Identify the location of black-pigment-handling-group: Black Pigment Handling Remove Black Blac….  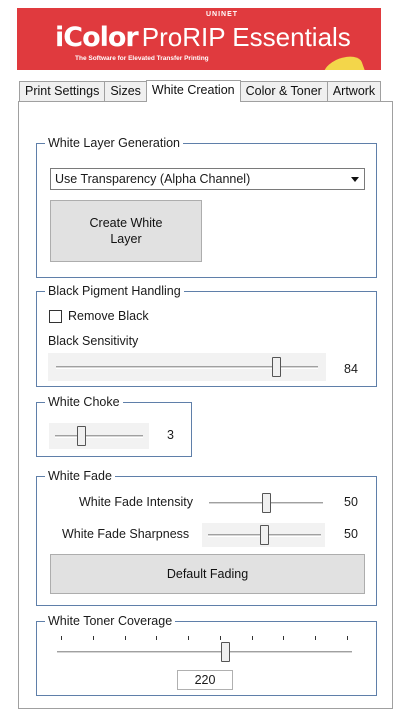
(206, 335).